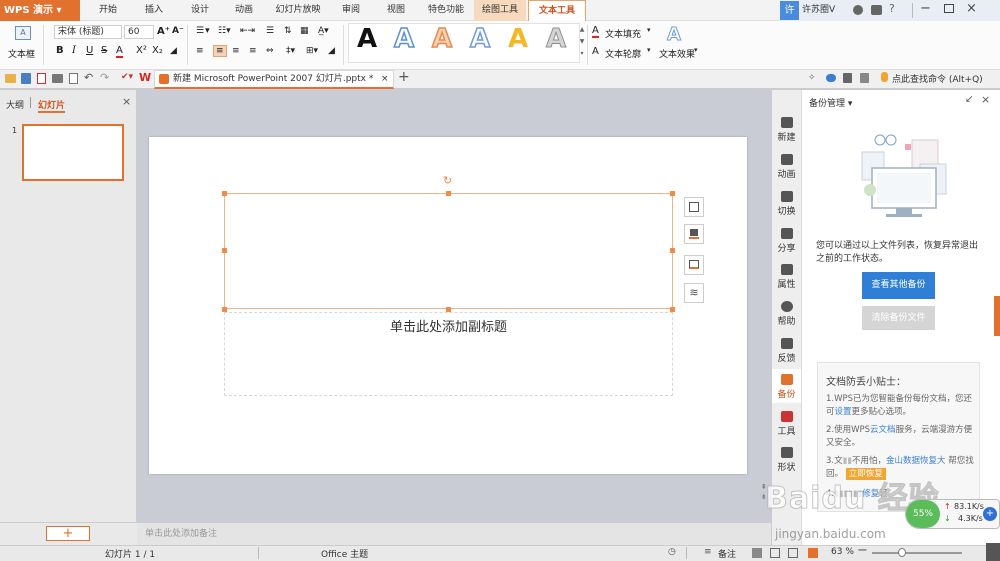 The image size is (1000, 561). I want to click on reading-view-icon, so click(793, 553).